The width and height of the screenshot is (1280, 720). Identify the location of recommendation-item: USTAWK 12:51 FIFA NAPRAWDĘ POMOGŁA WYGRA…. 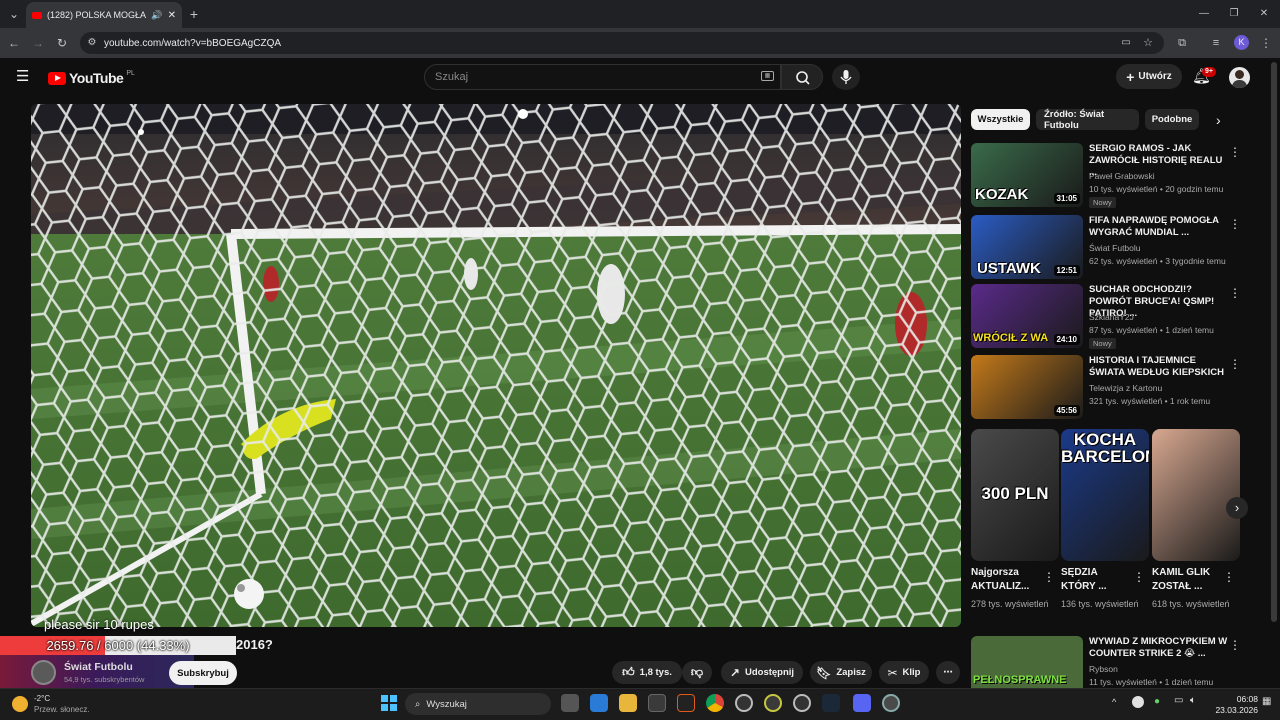
(1106, 247).